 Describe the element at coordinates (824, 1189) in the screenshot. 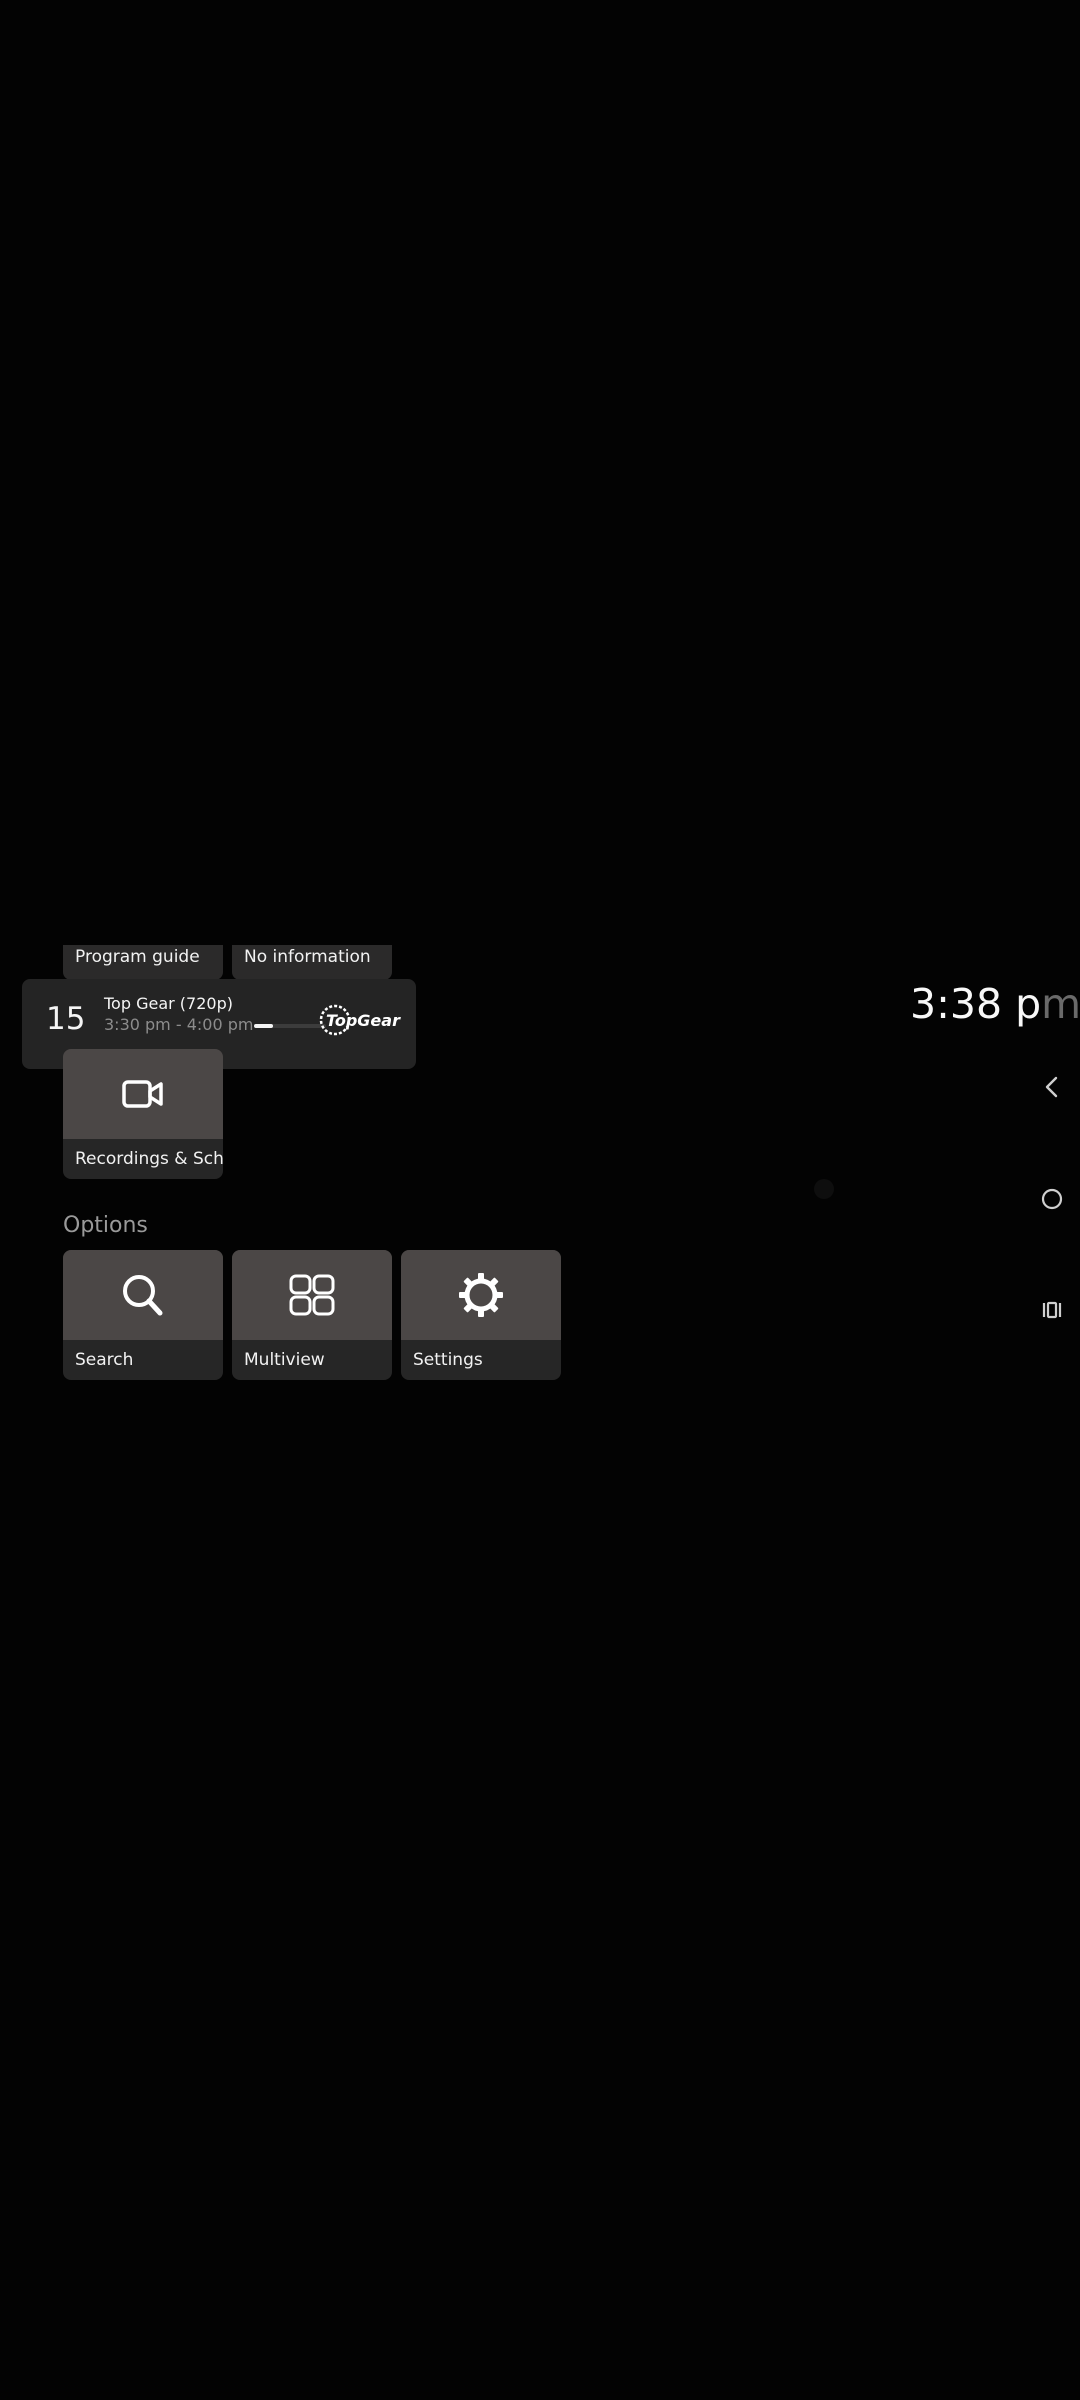

I see `focus-dot` at that location.